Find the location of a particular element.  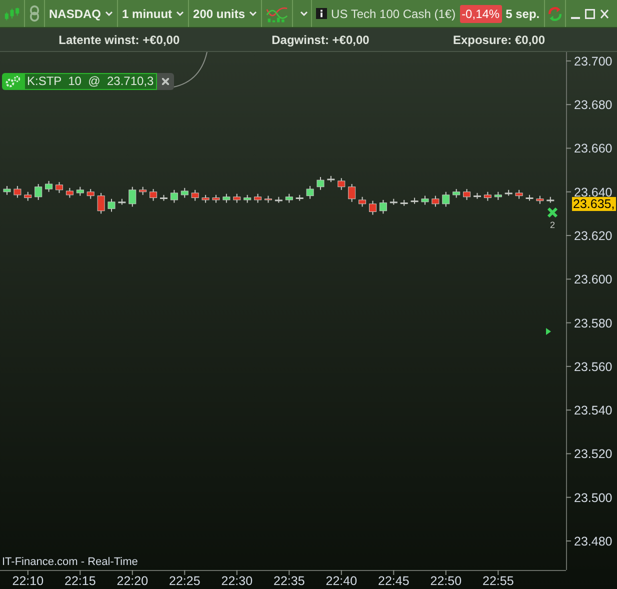

price-label: 23.600 is located at coordinates (593, 279).